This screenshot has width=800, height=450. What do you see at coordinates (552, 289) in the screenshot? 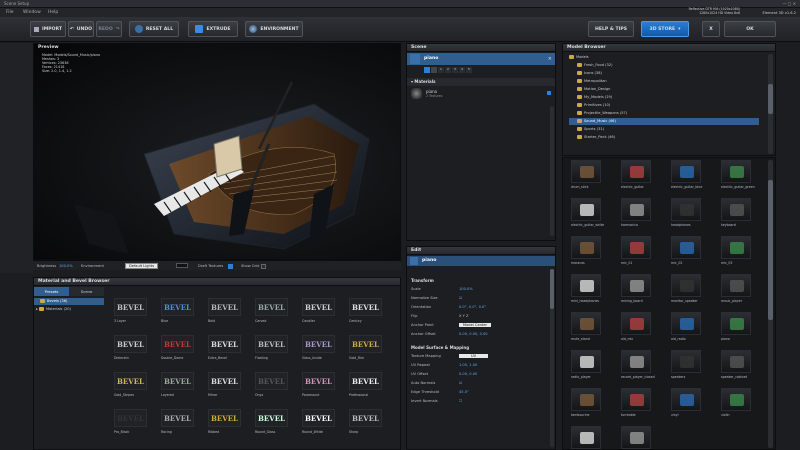
I see `edit-scrollbar-knob` at bounding box center [552, 289].